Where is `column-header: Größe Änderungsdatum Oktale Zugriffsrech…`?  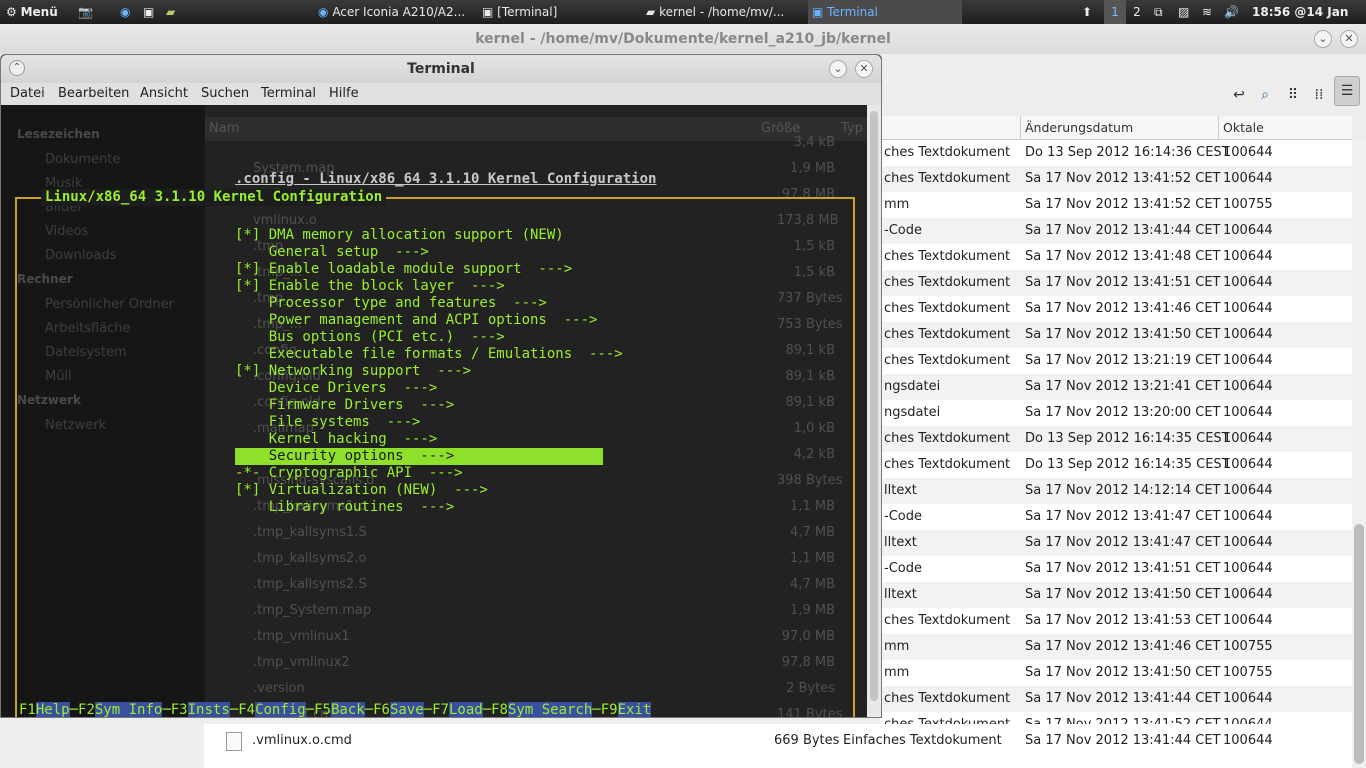
column-header: Größe Änderungsdatum Oktale Zugriffsrech… is located at coordinates (1088, 137).